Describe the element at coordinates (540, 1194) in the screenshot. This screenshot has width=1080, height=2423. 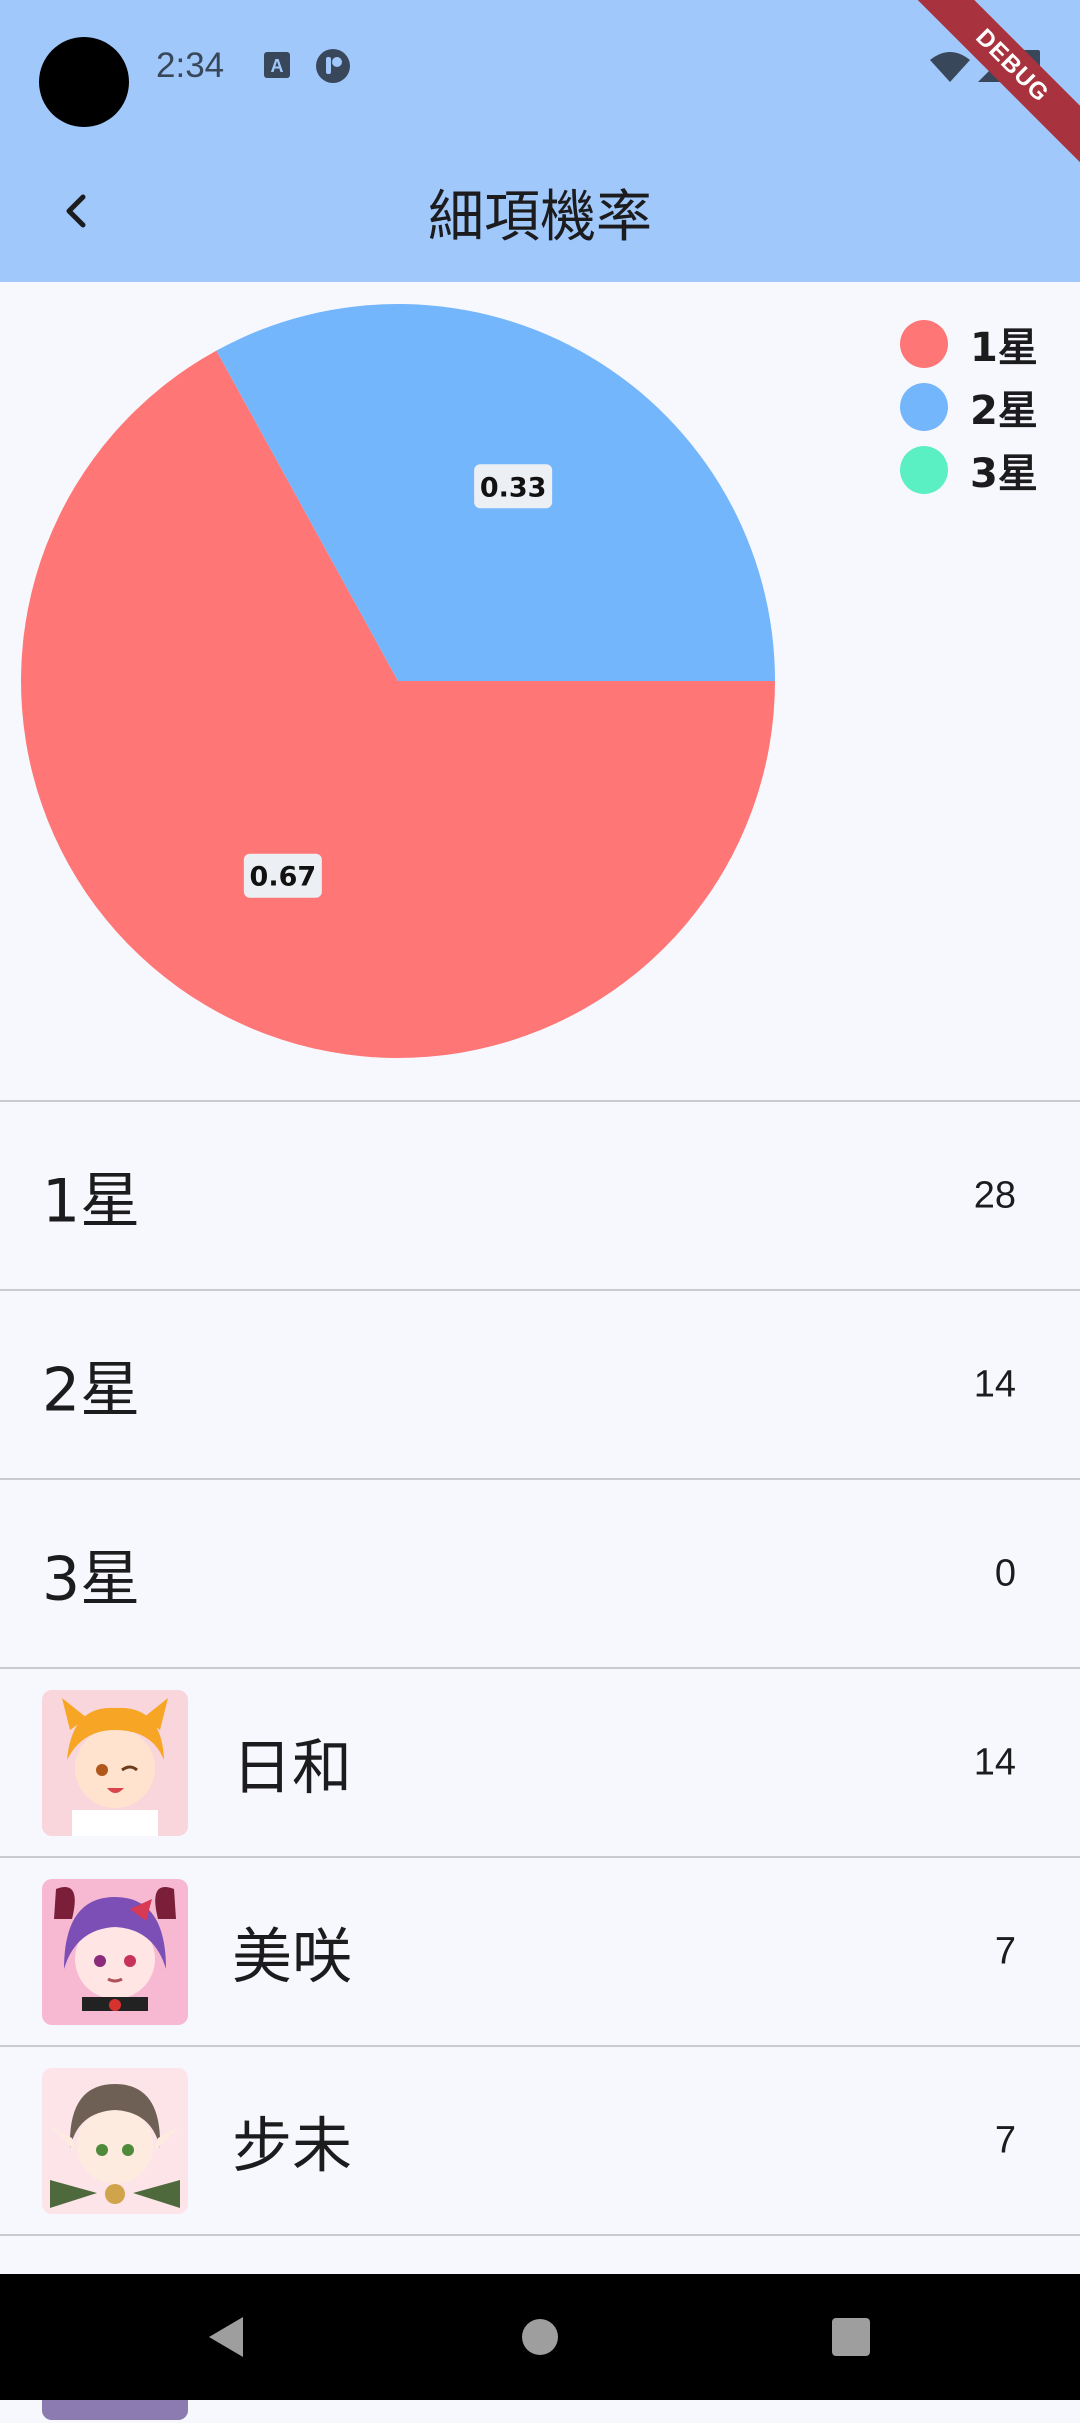
I see `list-item: 1星 28` at that location.